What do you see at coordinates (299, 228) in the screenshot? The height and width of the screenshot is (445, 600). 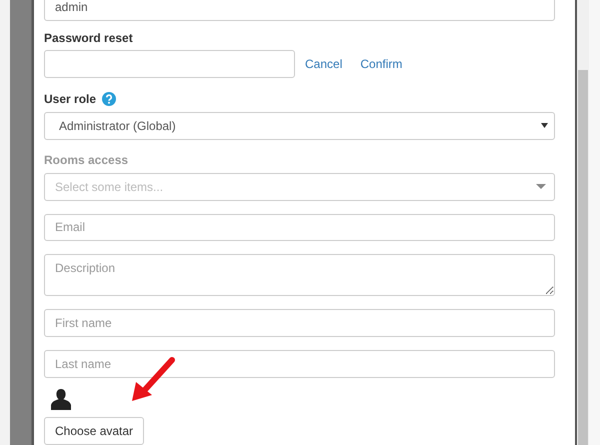 I see `text-field: Email` at bounding box center [299, 228].